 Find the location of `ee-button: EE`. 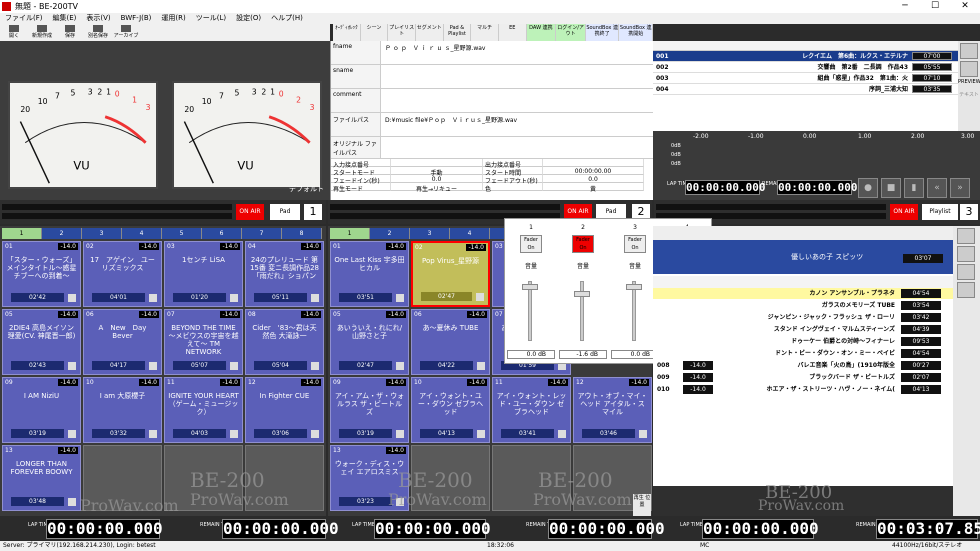

ee-button: EE is located at coordinates (512, 32).